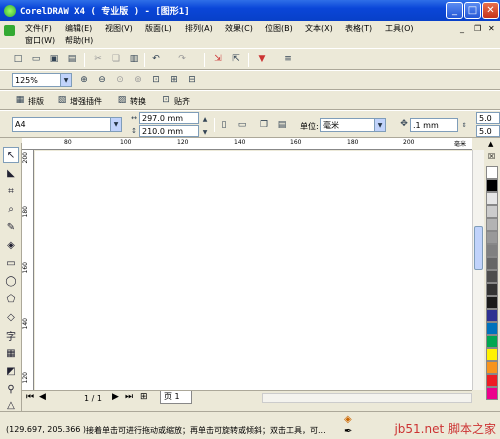 The width and height of the screenshot is (500, 439). Describe the element at coordinates (491, 28) in the screenshot. I see `doc-close-icon: ✕` at that location.